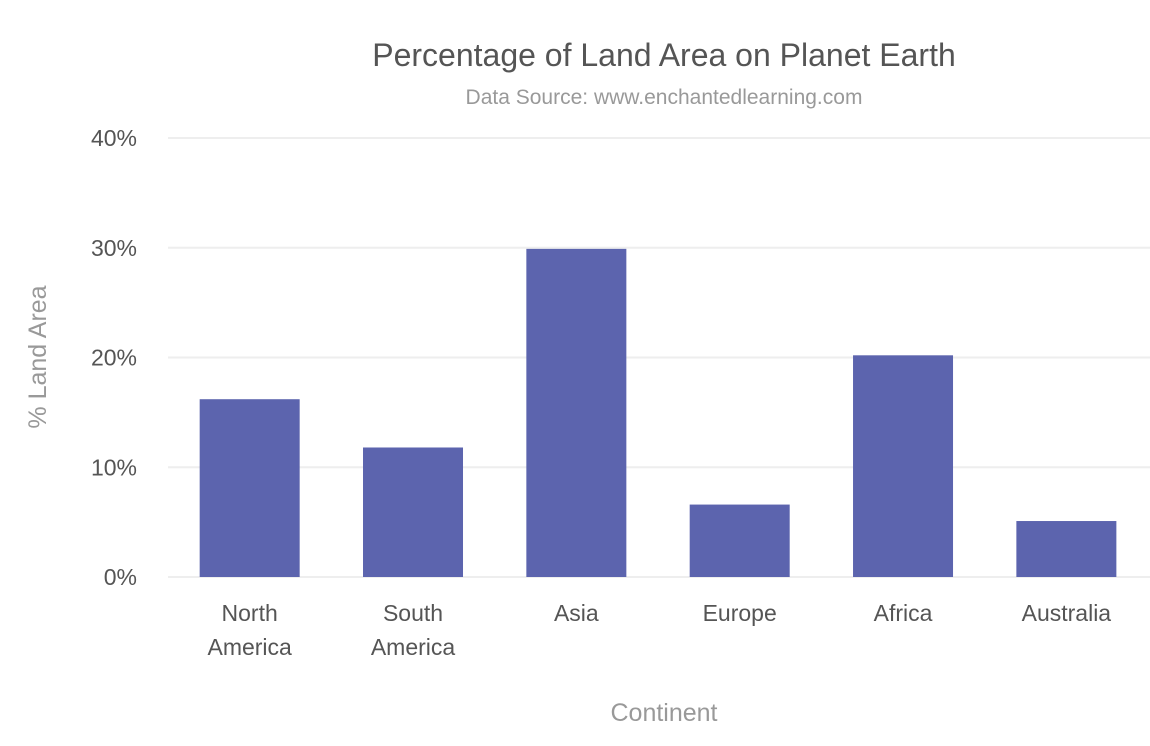  I want to click on bar-australia, so click(1066, 549).